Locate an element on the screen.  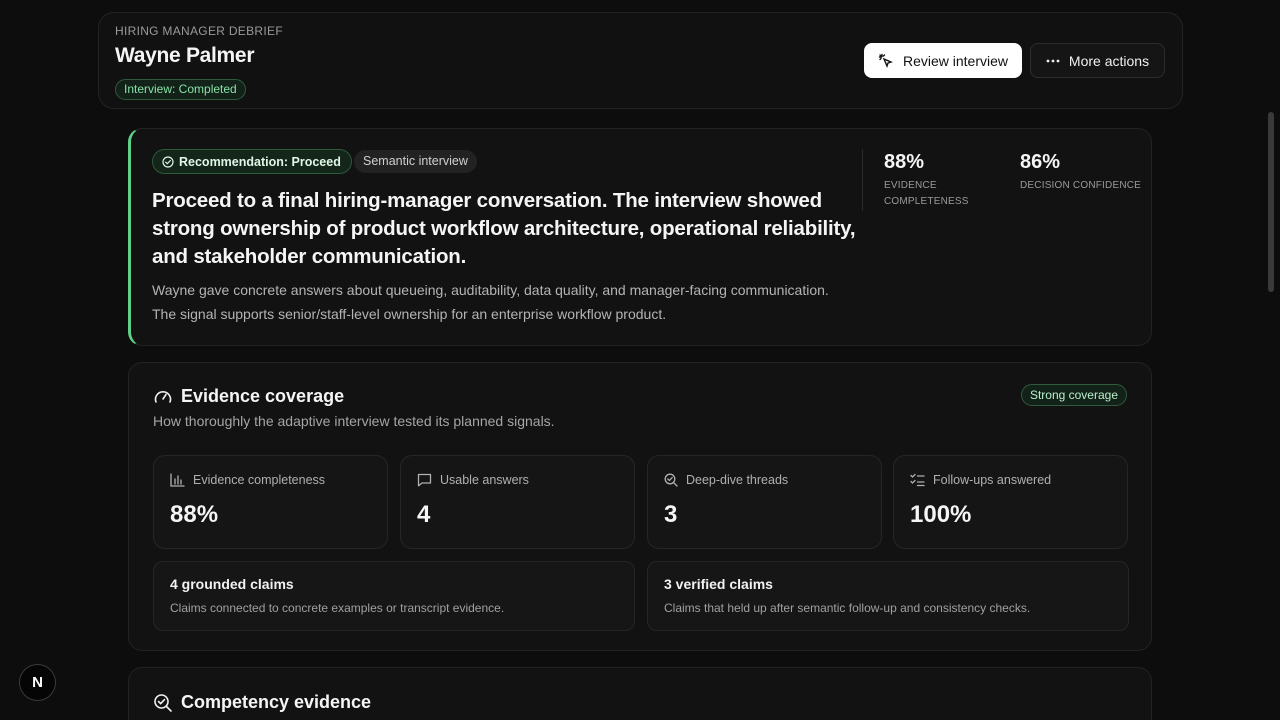
metric-value: 88% is located at coordinates (904, 162).